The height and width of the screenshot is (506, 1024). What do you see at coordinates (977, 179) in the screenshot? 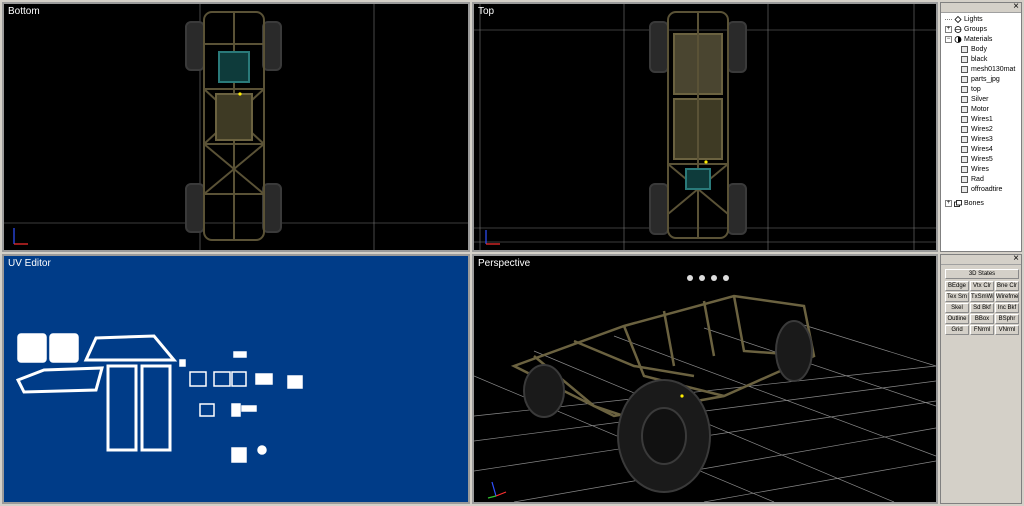
I see `tree-label: Rad` at bounding box center [977, 179].